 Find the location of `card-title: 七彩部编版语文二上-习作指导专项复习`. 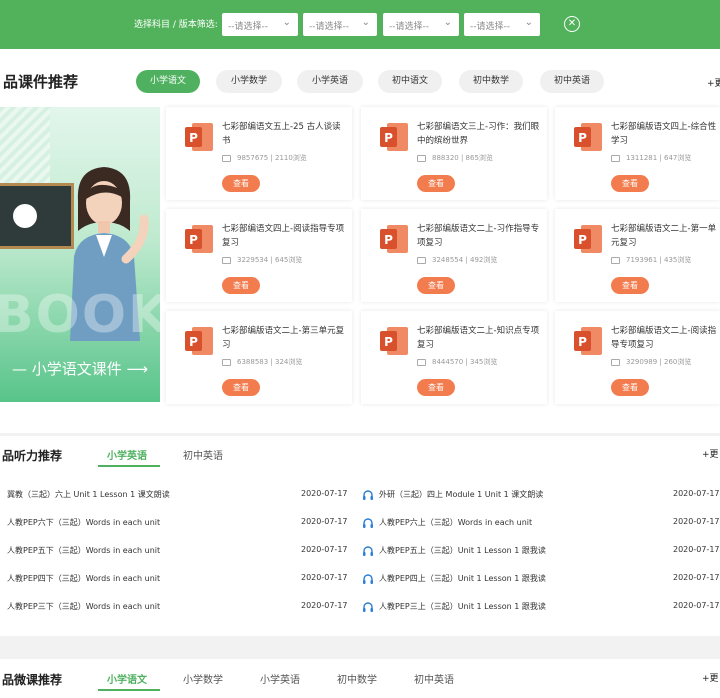

card-title: 七彩部编版语文二上-习作指导专项复习 is located at coordinates (479, 236).